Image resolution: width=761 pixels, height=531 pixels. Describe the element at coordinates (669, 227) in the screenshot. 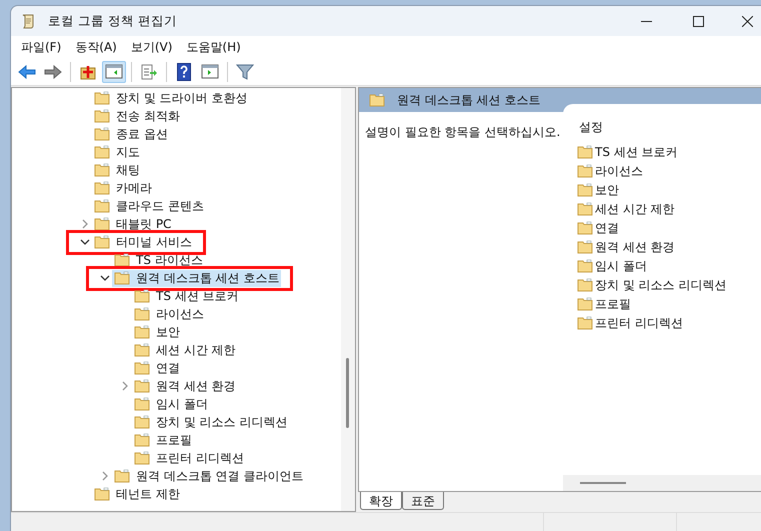

I see `settings-item: 연결` at that location.